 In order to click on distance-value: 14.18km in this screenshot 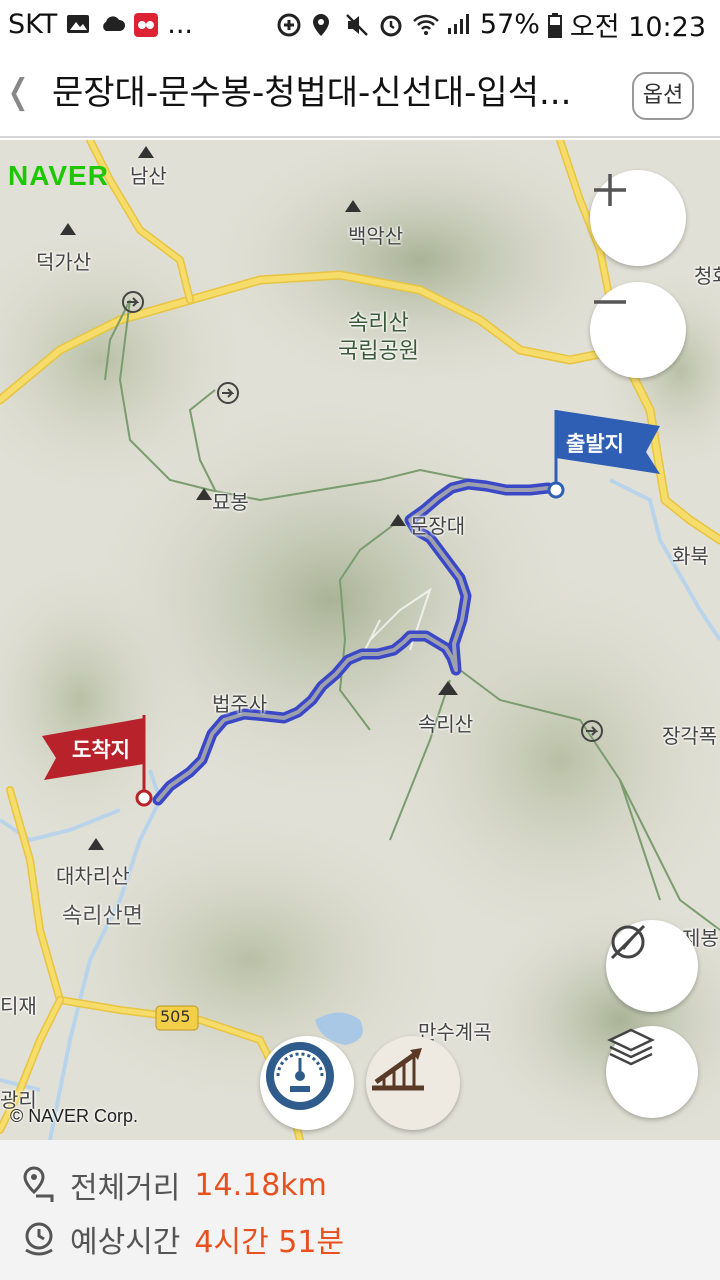, I will do `click(260, 1185)`.